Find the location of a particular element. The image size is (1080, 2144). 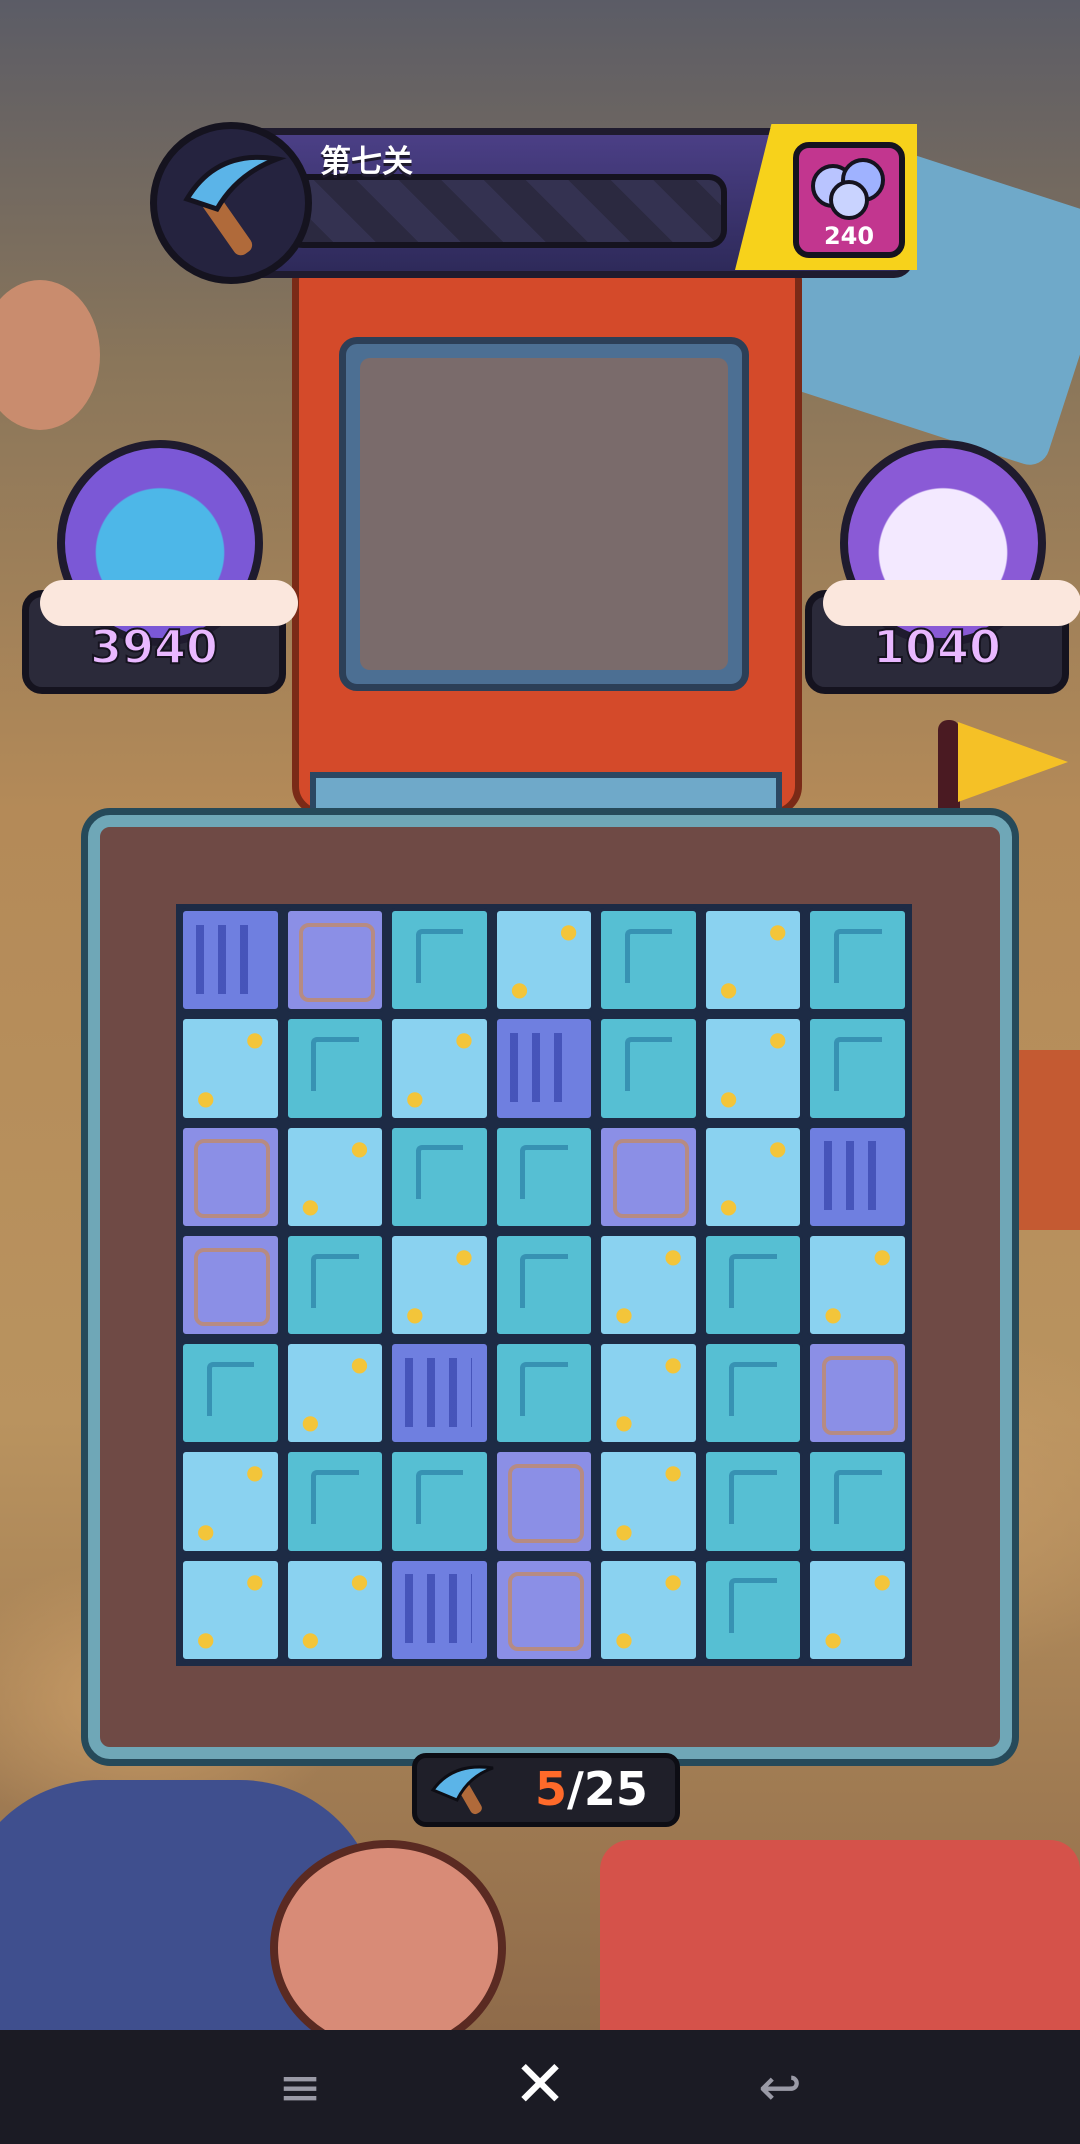

machine-window is located at coordinates (544, 514).